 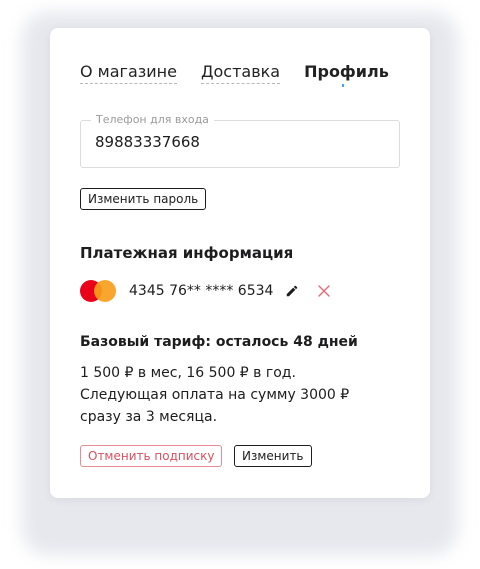 I want to click on plan-title: Базовый тариф: осталось 48 дней, so click(x=219, y=342).